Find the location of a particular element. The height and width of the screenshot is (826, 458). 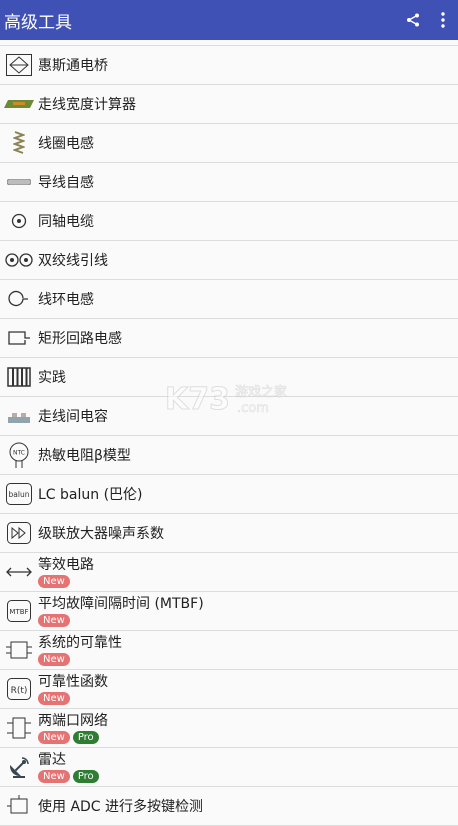

tool-text: 可靠性函数 New is located at coordinates (73, 689).